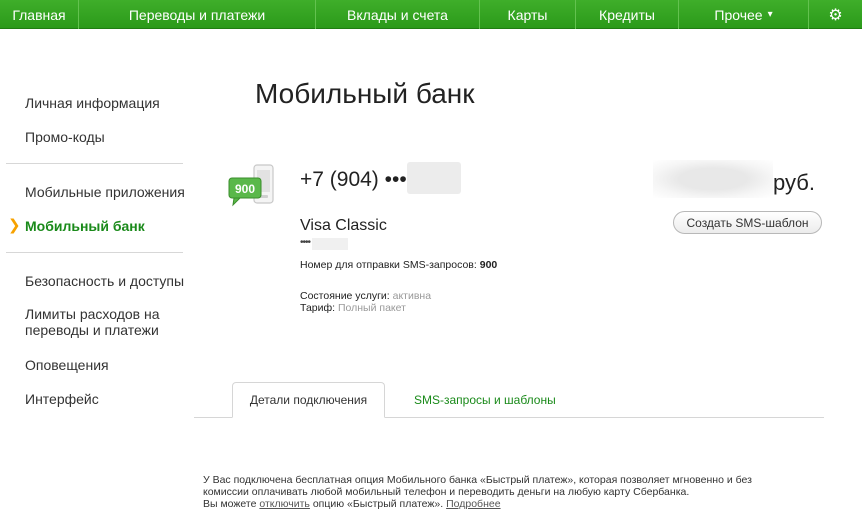 The image size is (862, 515). What do you see at coordinates (353, 179) in the screenshot?
I see `phone-number: +7 (904) •••` at bounding box center [353, 179].